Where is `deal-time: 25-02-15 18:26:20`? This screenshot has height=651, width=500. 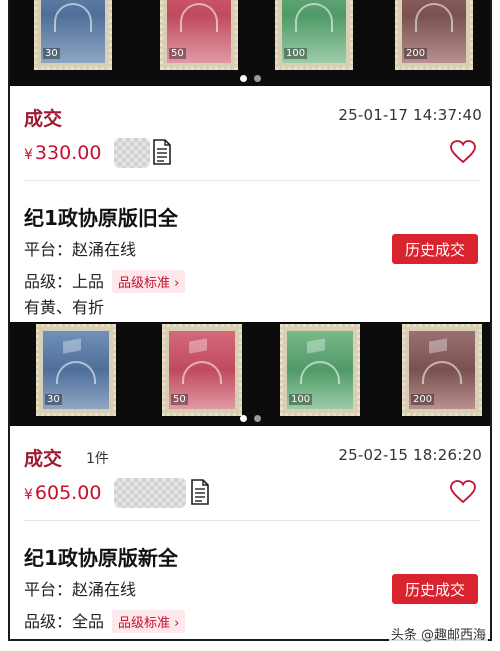 deal-time: 25-02-15 18:26:20 is located at coordinates (410, 455).